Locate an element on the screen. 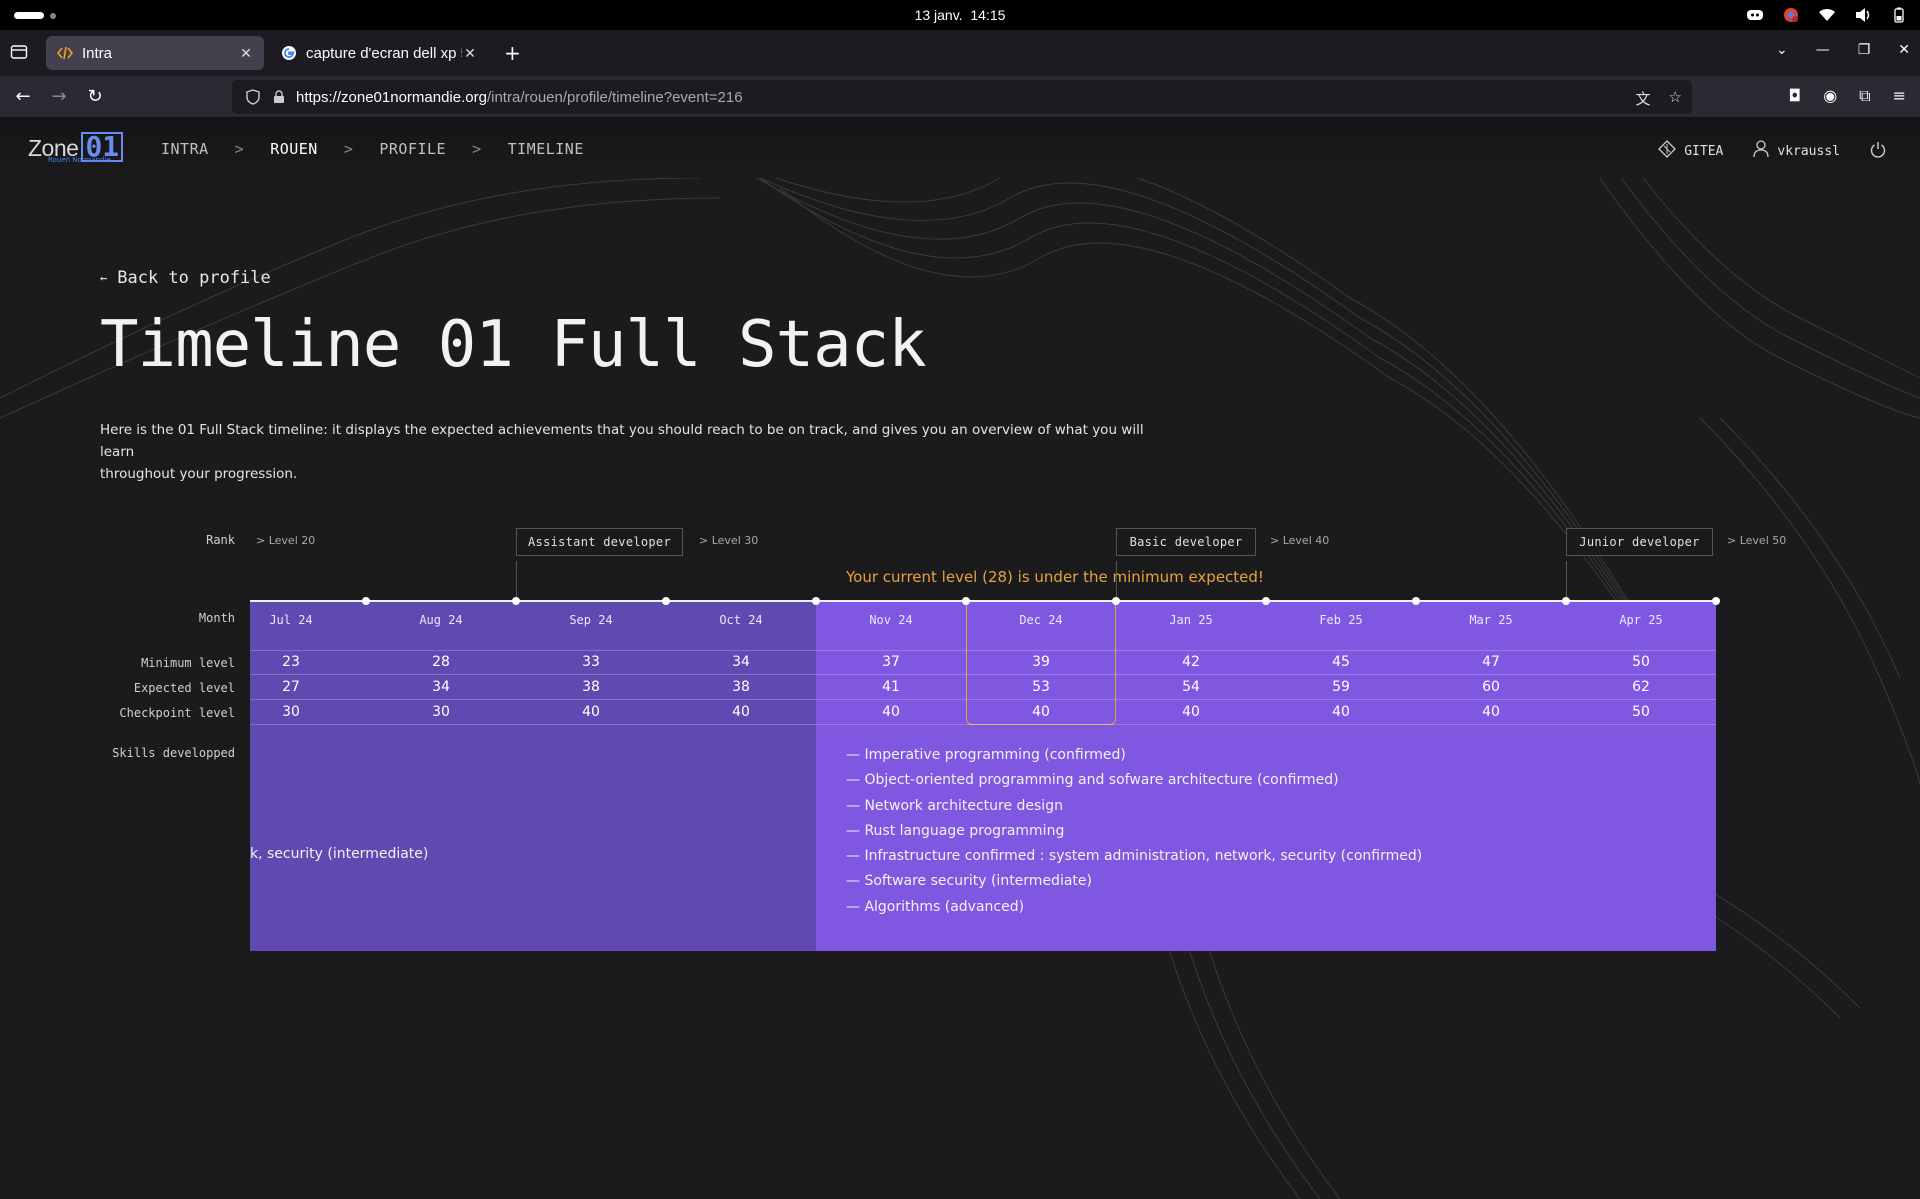 The image size is (1920, 1199). row-label-rank: Rank is located at coordinates (220, 540).